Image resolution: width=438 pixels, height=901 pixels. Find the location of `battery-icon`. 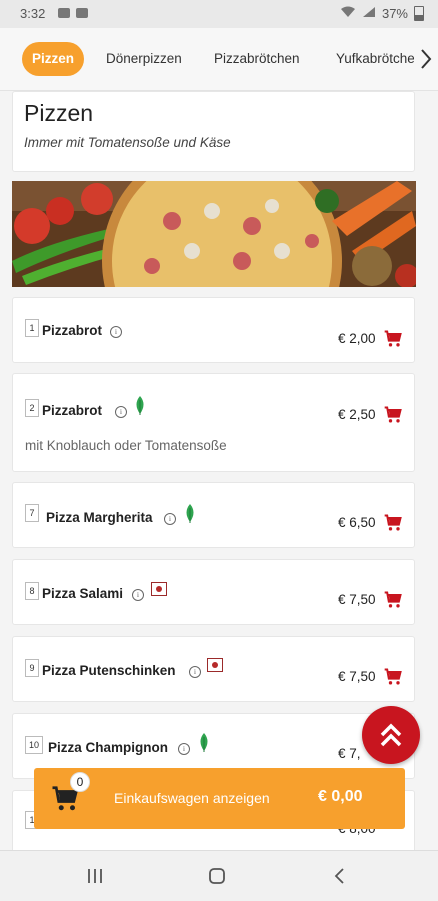

battery-icon is located at coordinates (419, 13).